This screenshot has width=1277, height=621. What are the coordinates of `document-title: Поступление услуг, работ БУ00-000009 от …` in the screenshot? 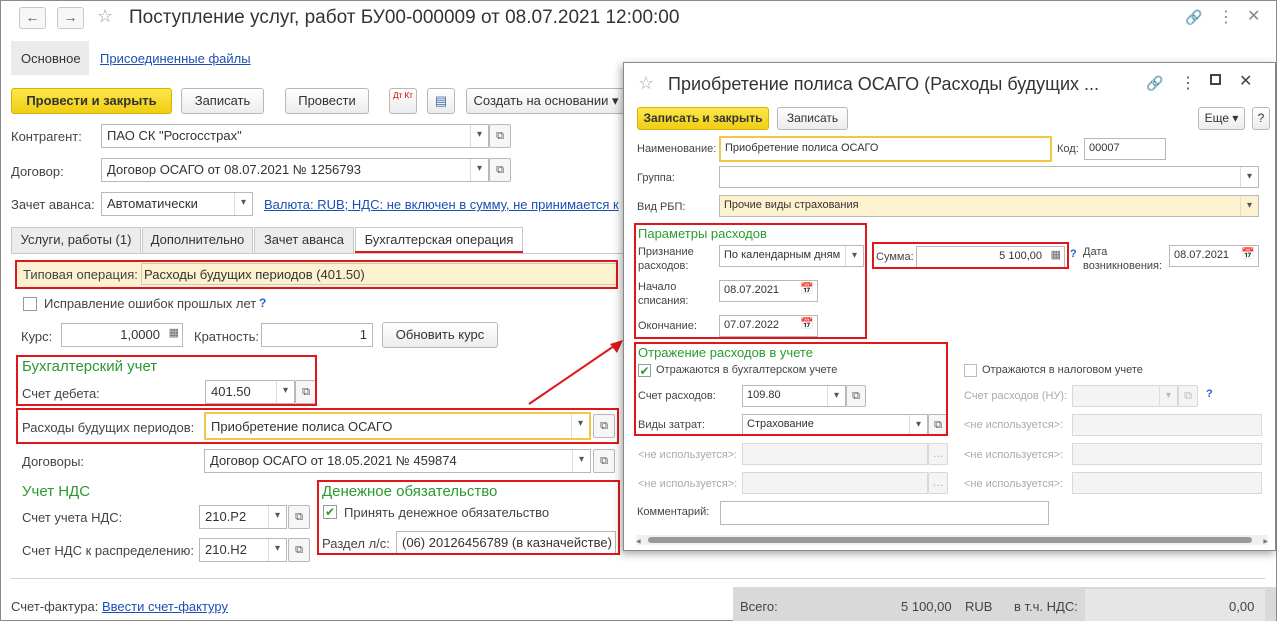 It's located at (404, 17).